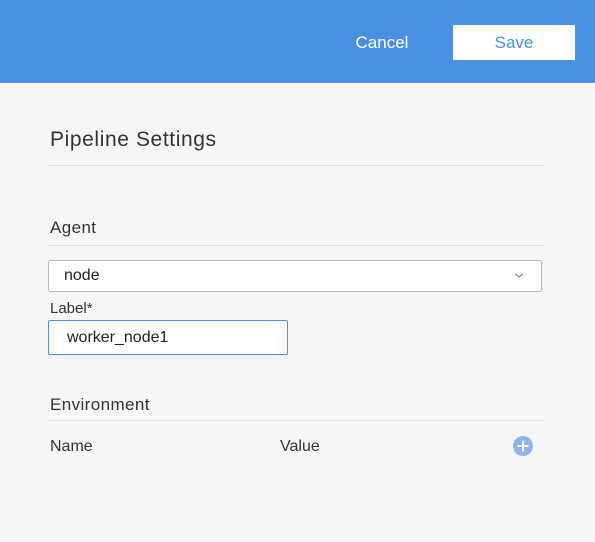 This screenshot has height=542, width=595. Describe the element at coordinates (300, 446) in the screenshot. I see `env-column-value: Value` at that location.